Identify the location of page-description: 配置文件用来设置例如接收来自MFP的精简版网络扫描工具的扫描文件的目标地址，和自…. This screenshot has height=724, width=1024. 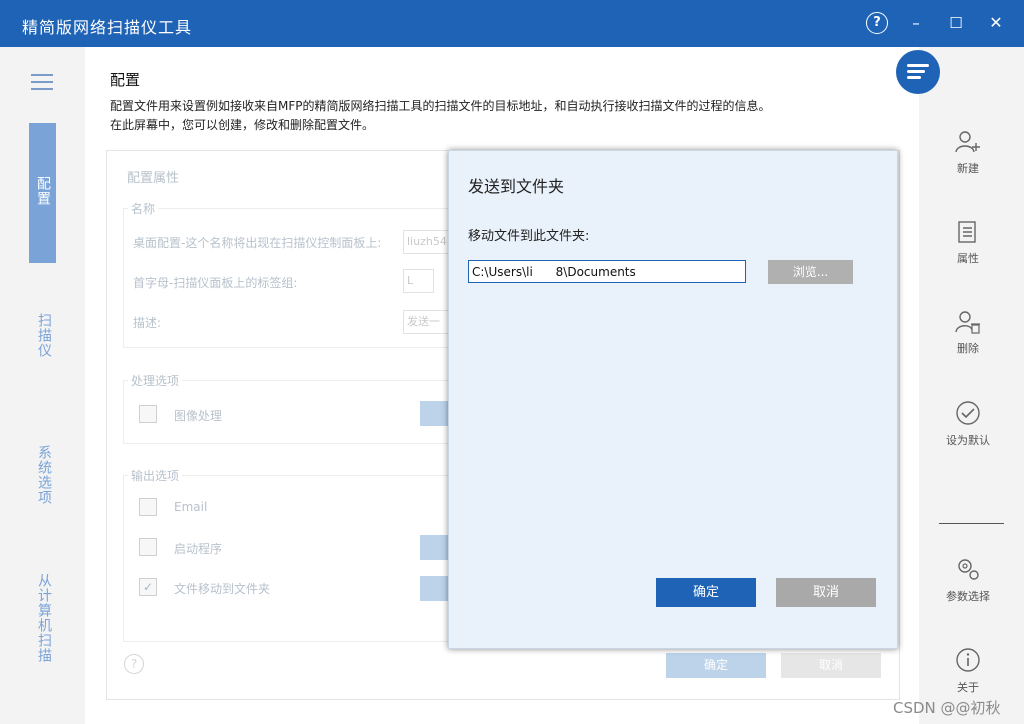
(440, 106).